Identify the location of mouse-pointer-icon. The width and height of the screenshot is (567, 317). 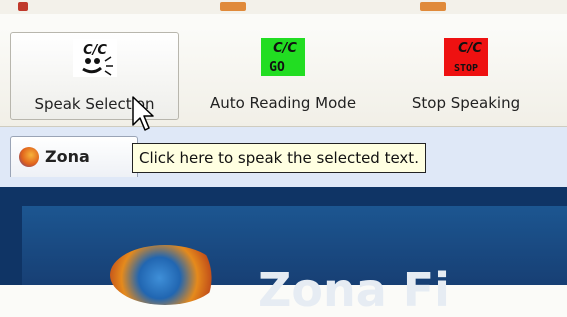
(143, 113).